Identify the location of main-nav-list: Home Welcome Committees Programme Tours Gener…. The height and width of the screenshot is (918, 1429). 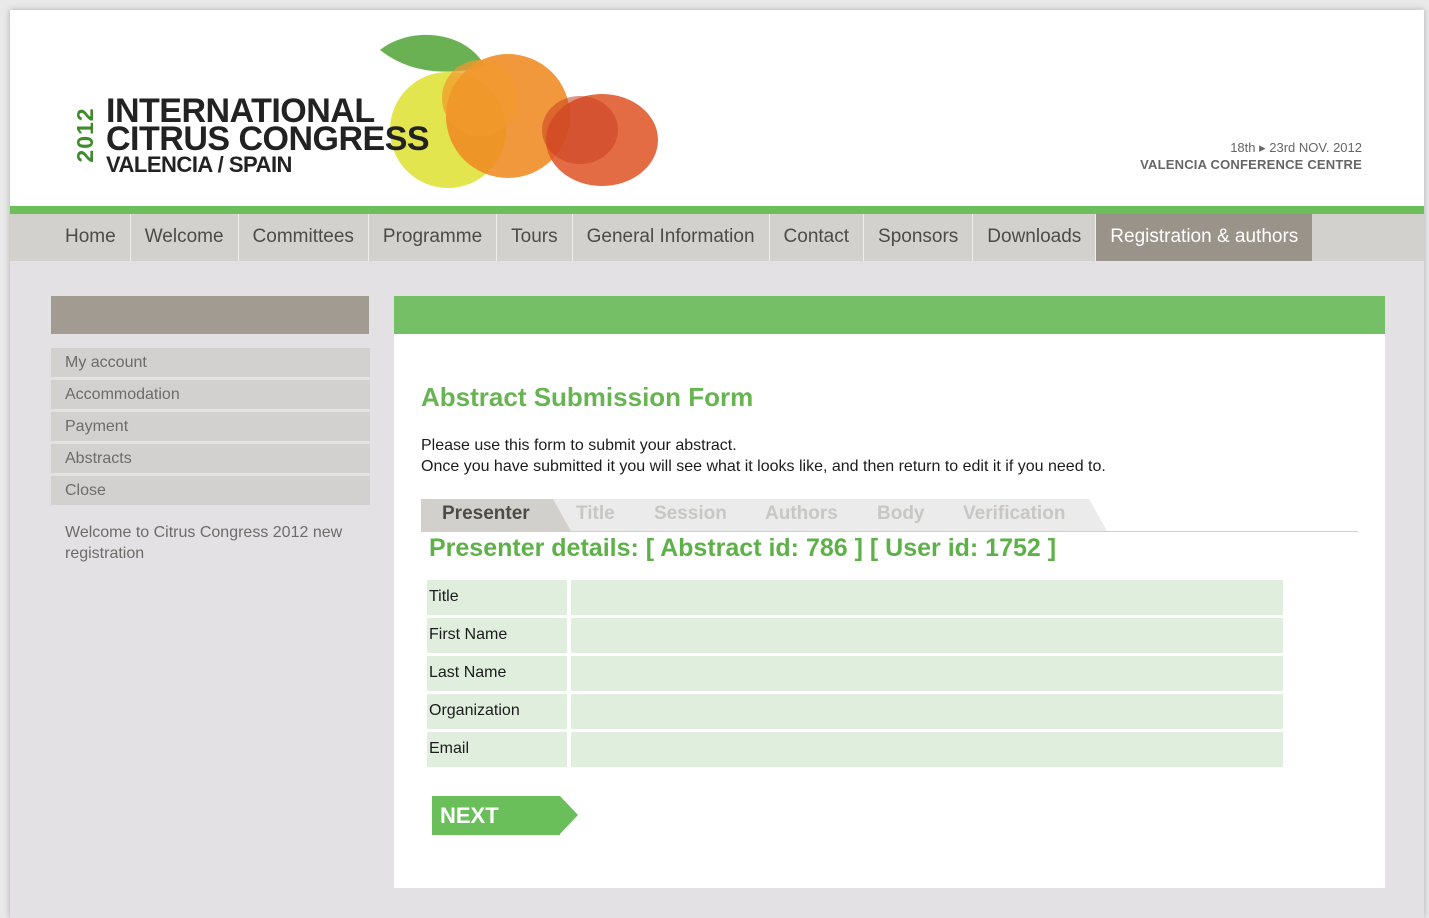
(682, 237).